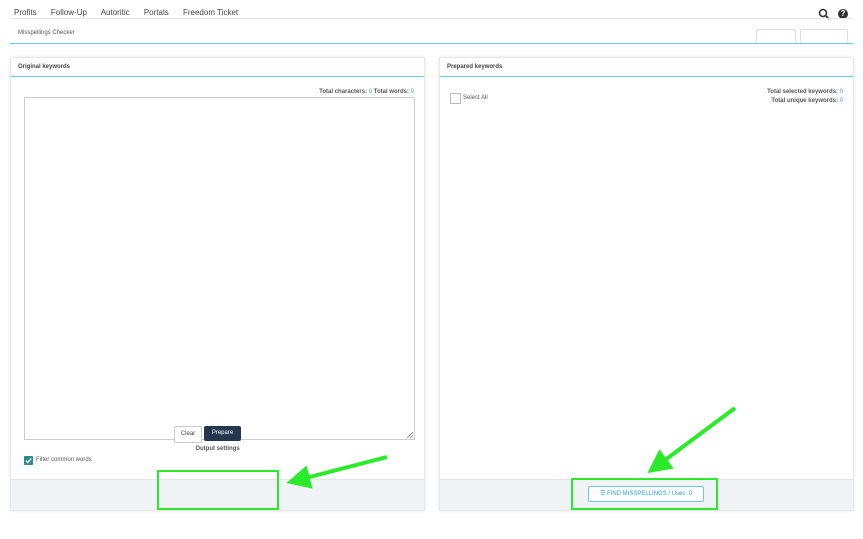  I want to click on panel-header: Prepared keywords, so click(646, 67).